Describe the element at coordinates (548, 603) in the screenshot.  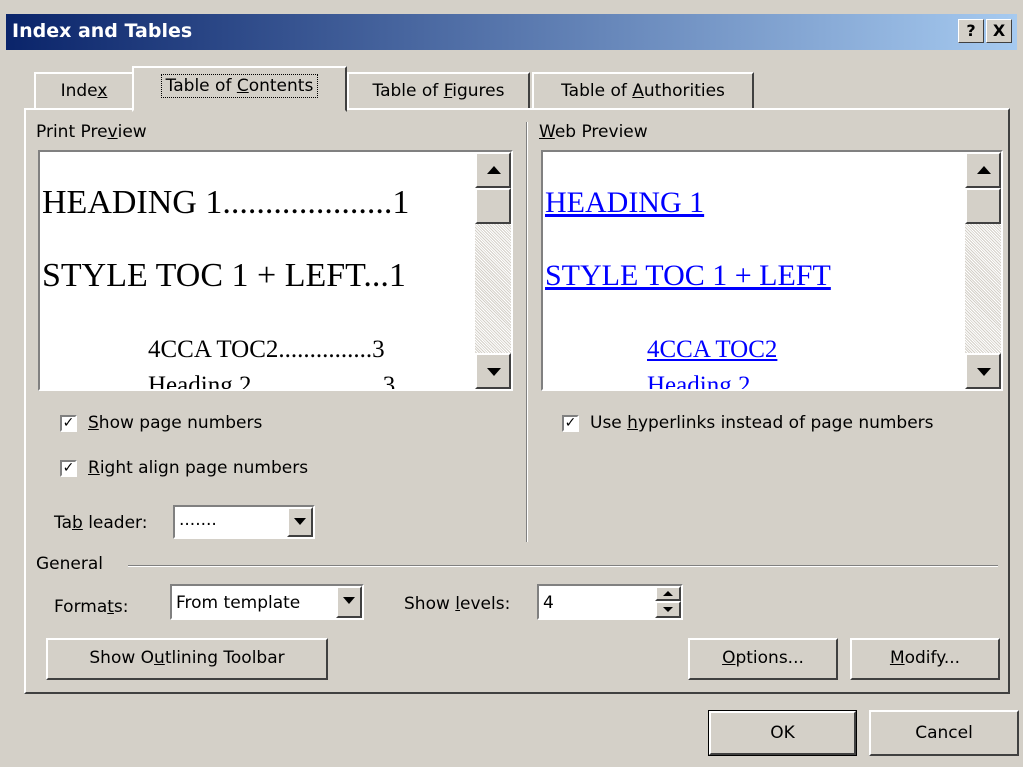
I see `show-levels-value: 4` at that location.